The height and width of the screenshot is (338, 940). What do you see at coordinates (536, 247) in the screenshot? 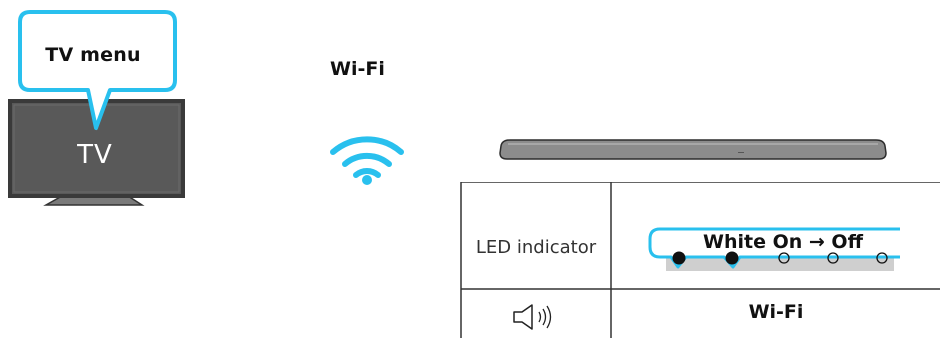
I see `led-indicator-label: LED indicator` at bounding box center [536, 247].